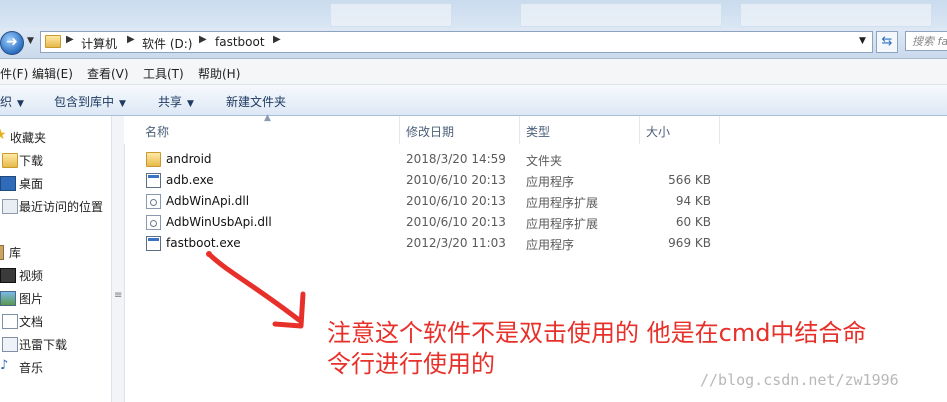 Image resolution: width=947 pixels, height=402 pixels. What do you see at coordinates (8, 298) in the screenshot?
I see `picture-icon` at bounding box center [8, 298].